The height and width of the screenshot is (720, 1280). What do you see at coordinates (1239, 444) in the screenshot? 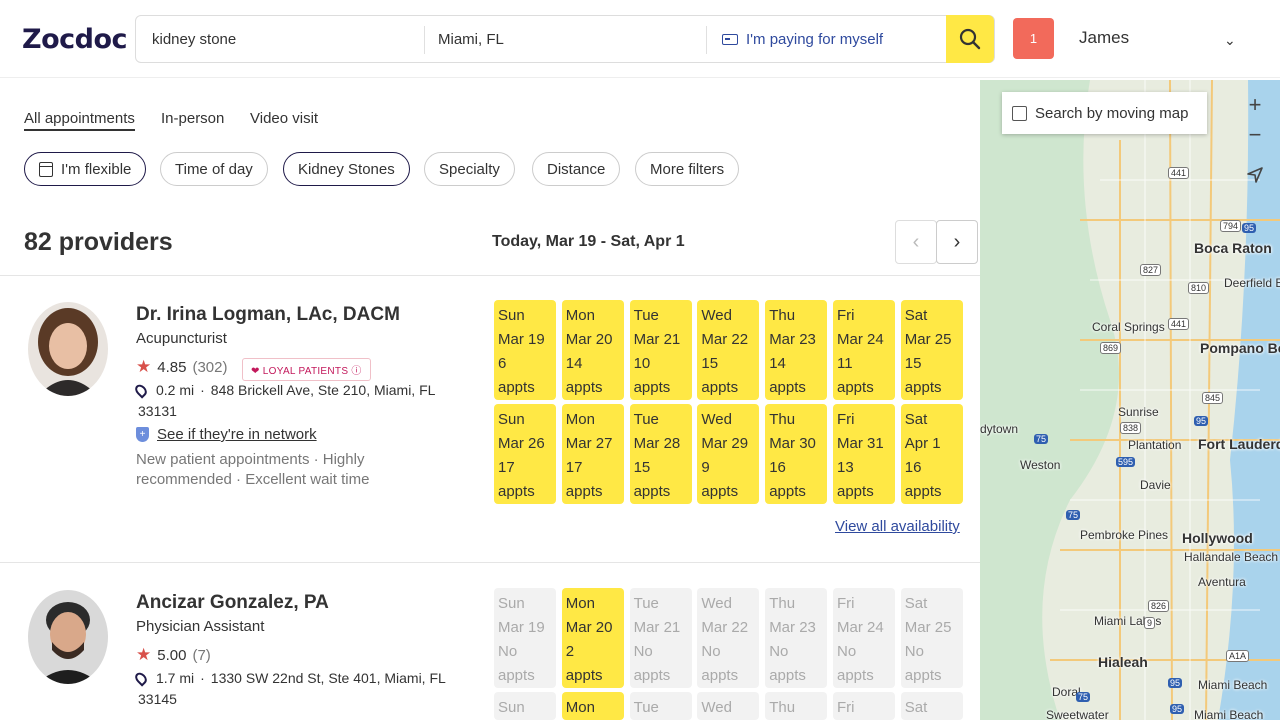
I see `map-label: Fort Lauderdale` at bounding box center [1239, 444].